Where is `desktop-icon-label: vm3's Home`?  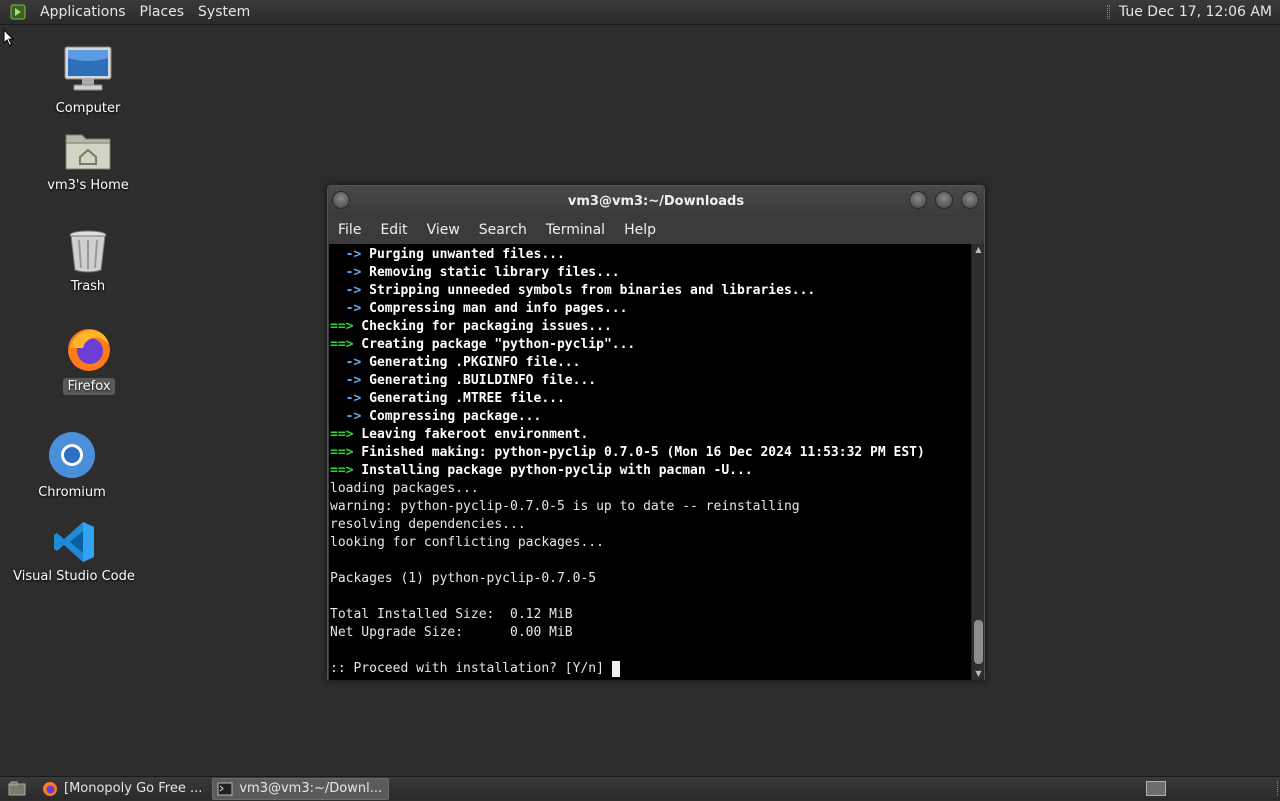
desktop-icon-label: vm3's Home is located at coordinates (88, 185).